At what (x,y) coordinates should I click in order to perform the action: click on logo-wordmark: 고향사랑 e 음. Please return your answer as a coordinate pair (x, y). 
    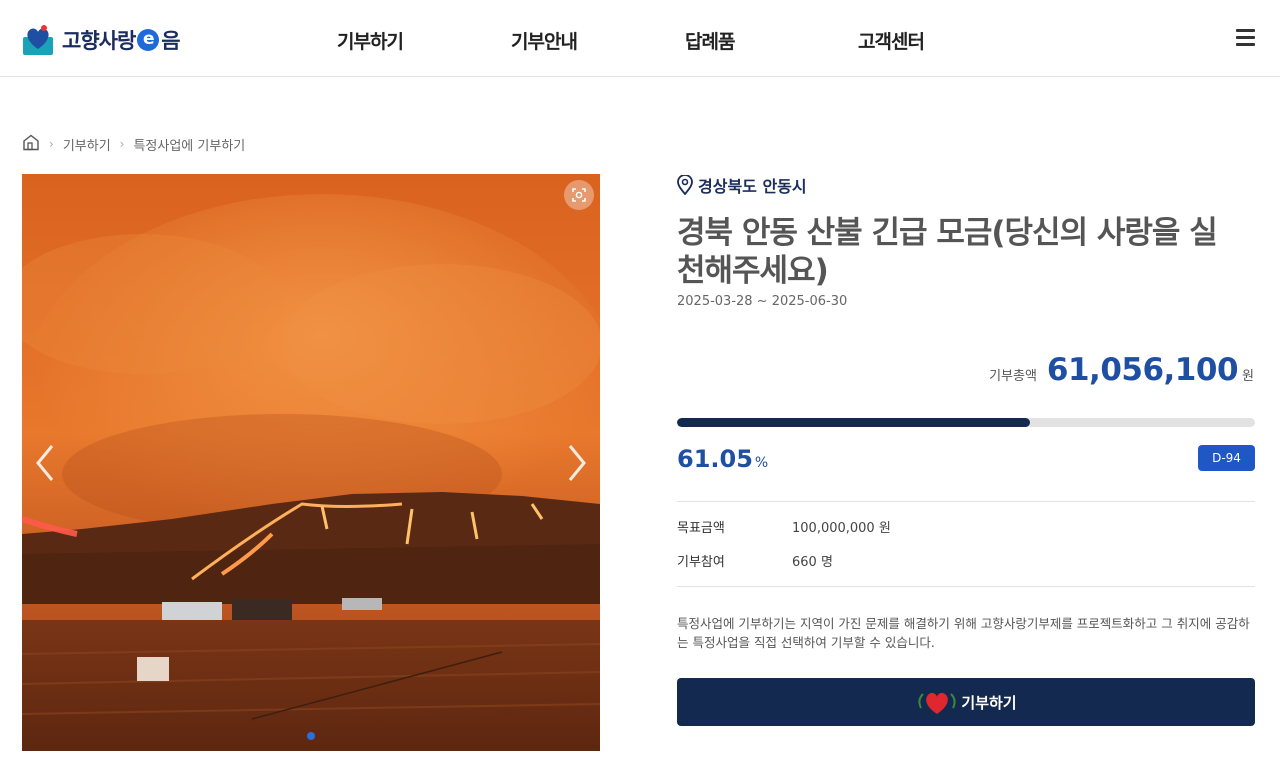
    Looking at the image, I should click on (121, 40).